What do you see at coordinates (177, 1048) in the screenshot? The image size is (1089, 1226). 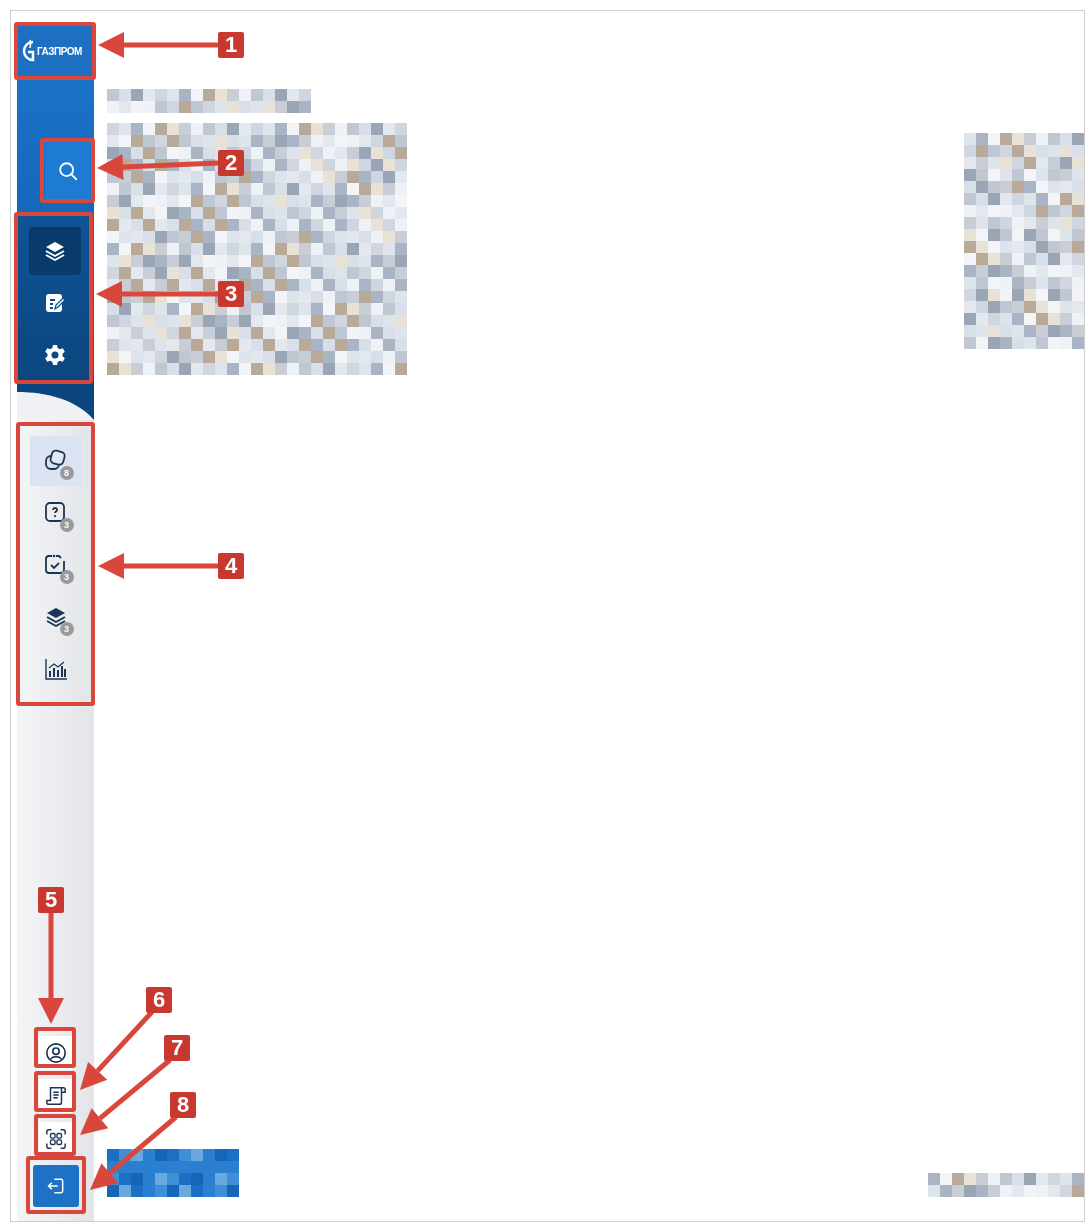 I see `annotation-number: 7` at bounding box center [177, 1048].